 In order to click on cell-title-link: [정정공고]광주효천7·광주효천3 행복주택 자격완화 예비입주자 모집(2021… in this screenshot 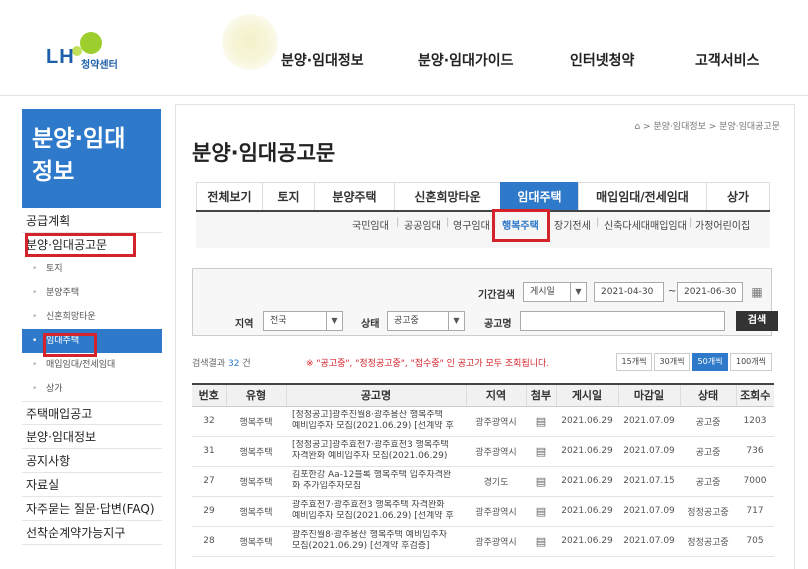, I will do `click(376, 451)`.